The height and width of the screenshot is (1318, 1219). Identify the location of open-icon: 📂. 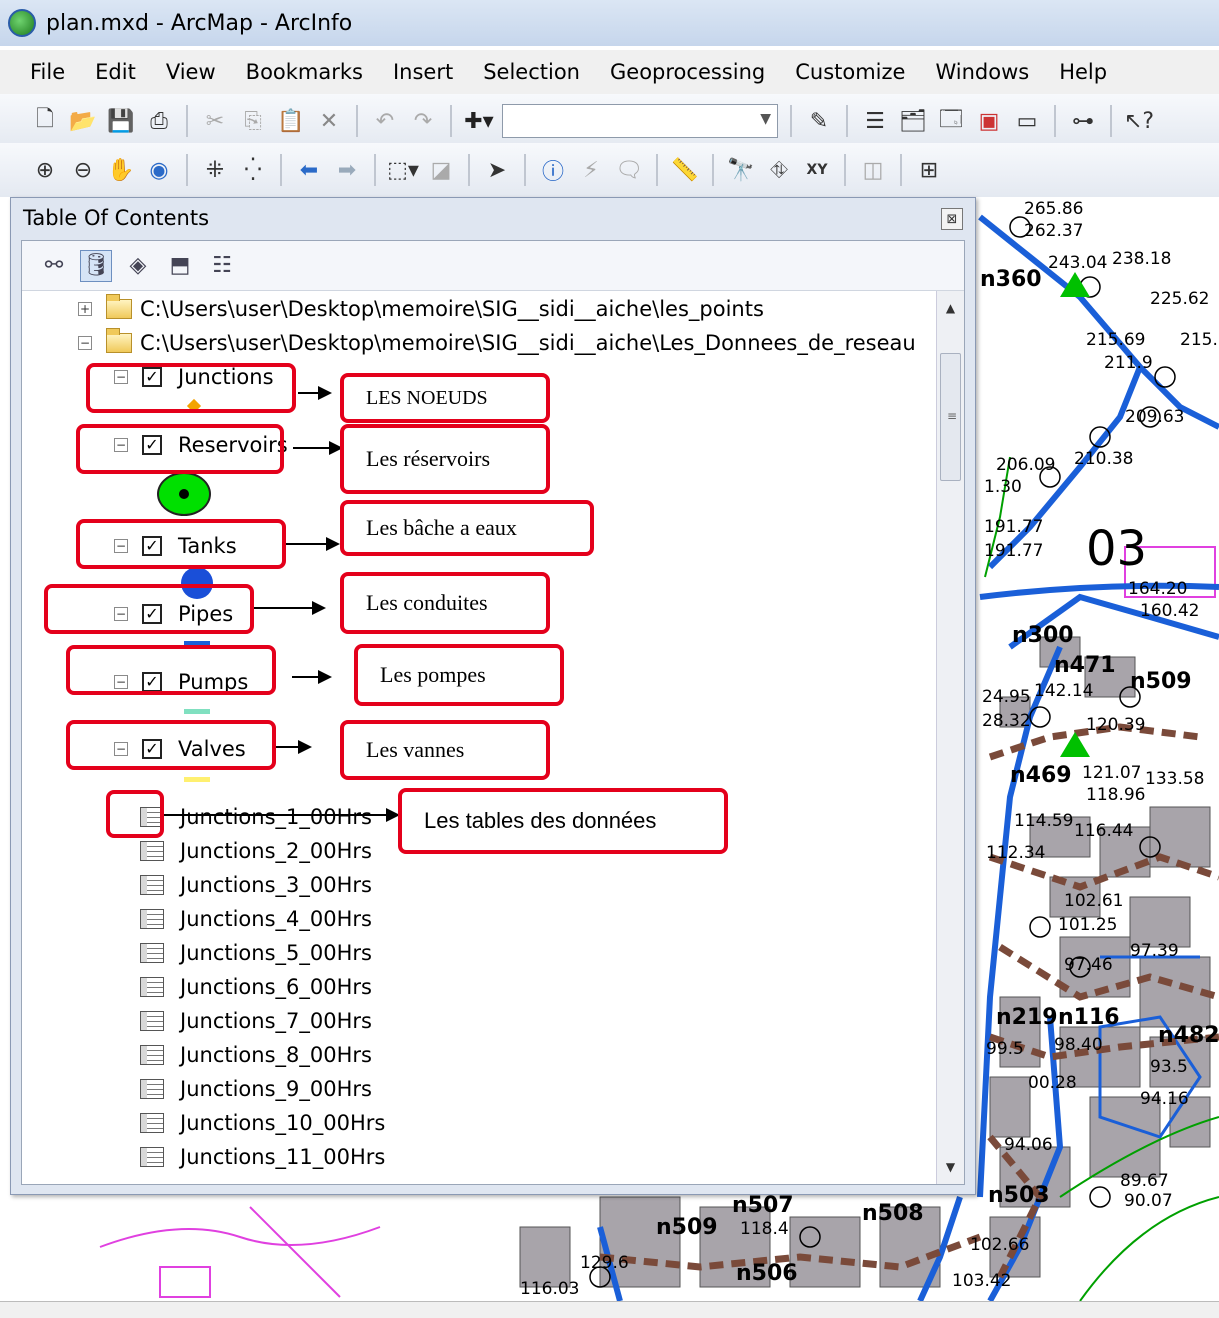
(83, 121).